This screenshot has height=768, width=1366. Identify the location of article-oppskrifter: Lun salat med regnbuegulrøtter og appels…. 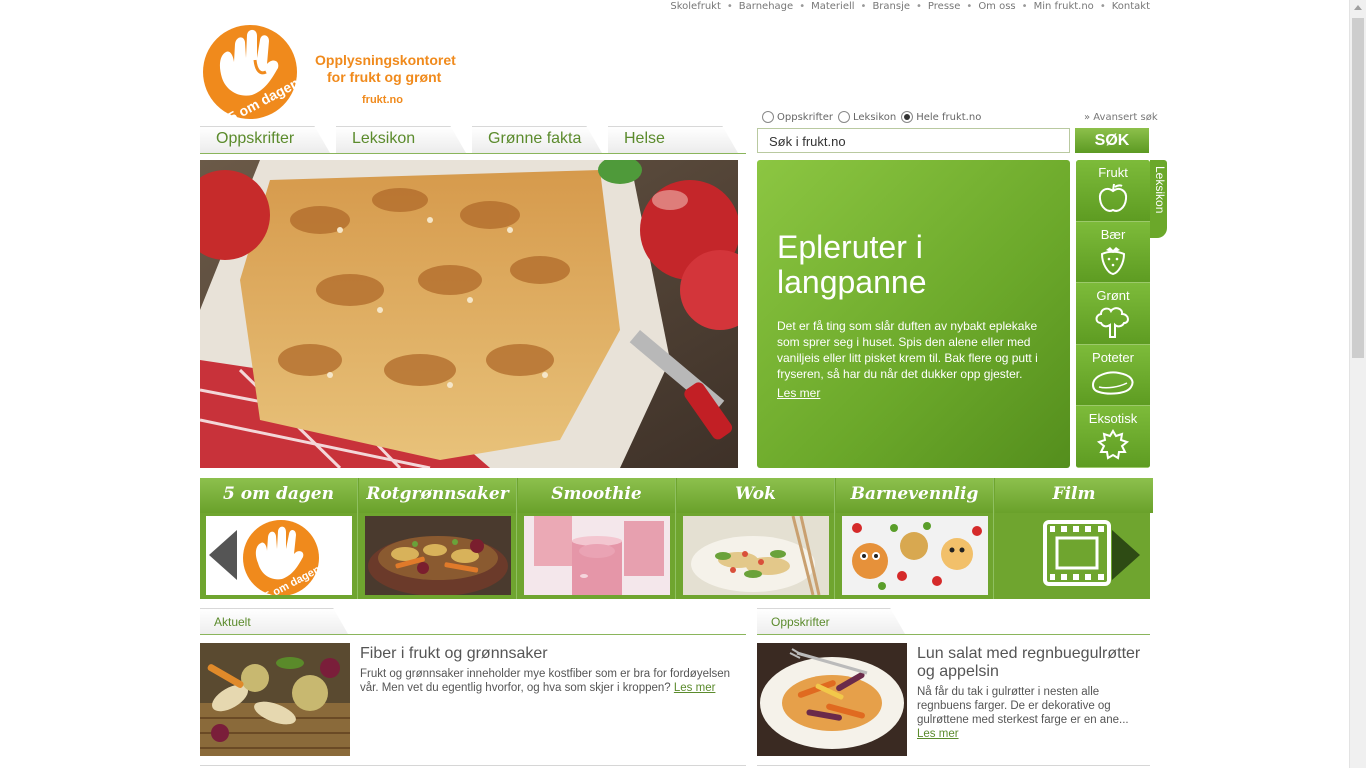
(953, 700).